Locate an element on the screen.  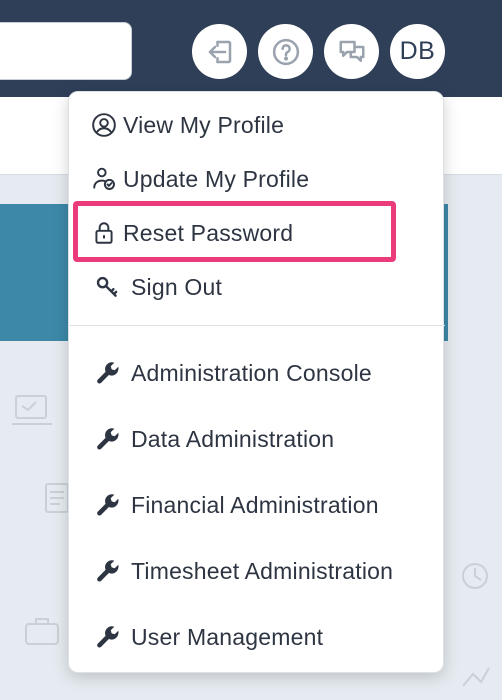
menu-item-label: Timesheet Administration is located at coordinates (262, 570).